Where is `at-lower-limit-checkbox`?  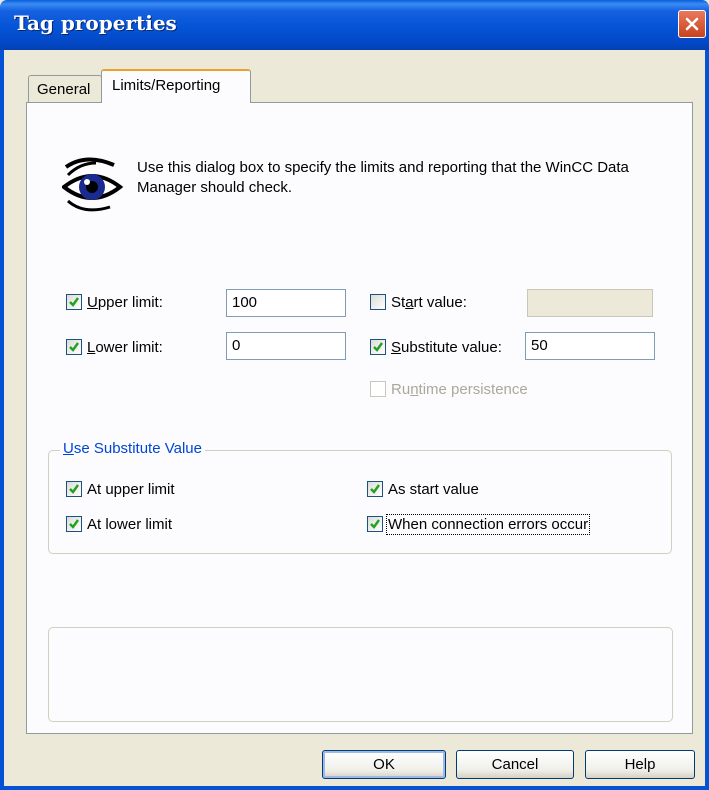
at-lower-limit-checkbox is located at coordinates (74, 524).